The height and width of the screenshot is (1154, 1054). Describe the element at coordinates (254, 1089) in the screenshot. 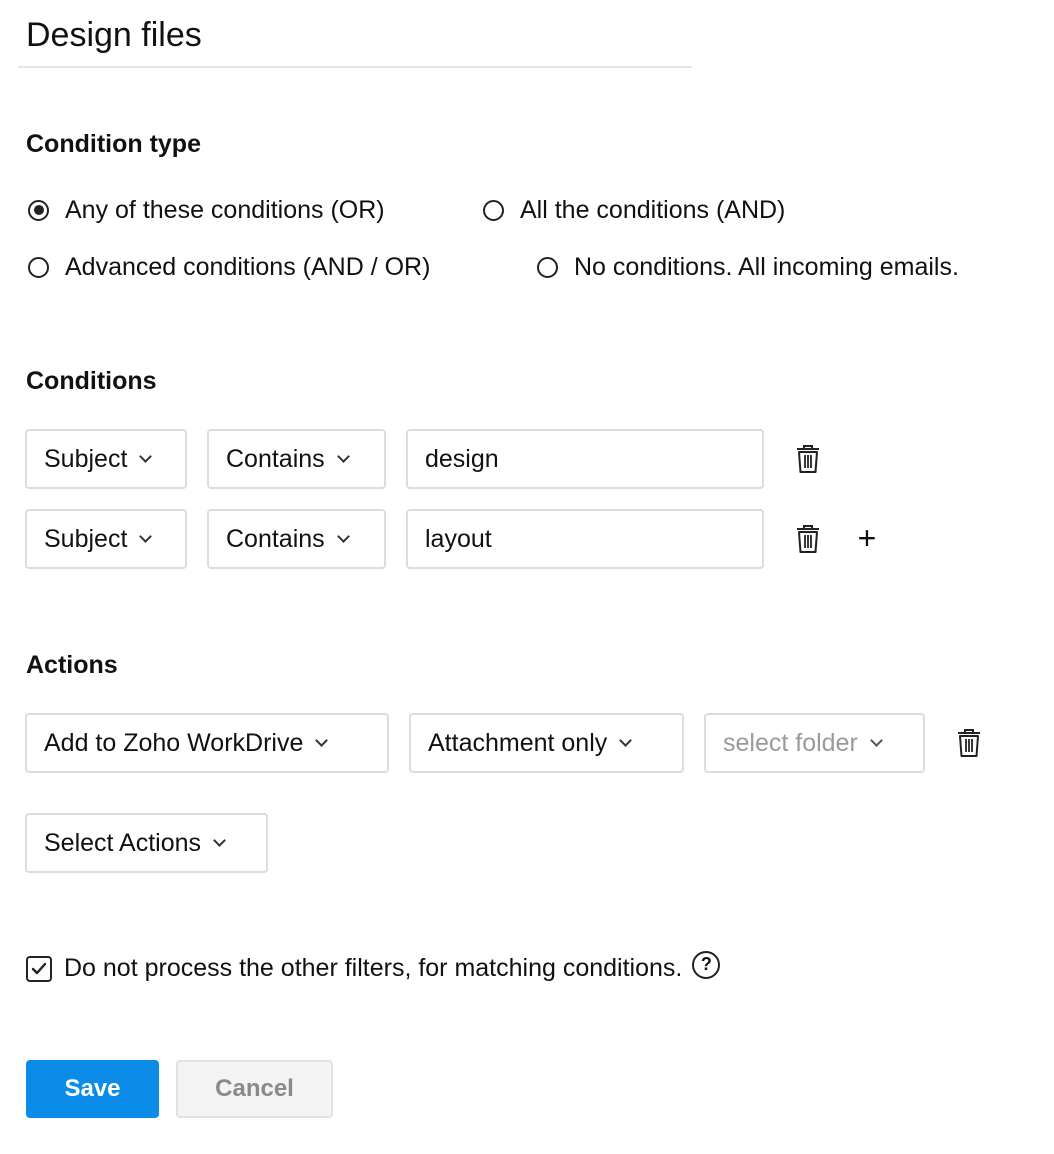

I see `cancel-button: Cancel` at that location.